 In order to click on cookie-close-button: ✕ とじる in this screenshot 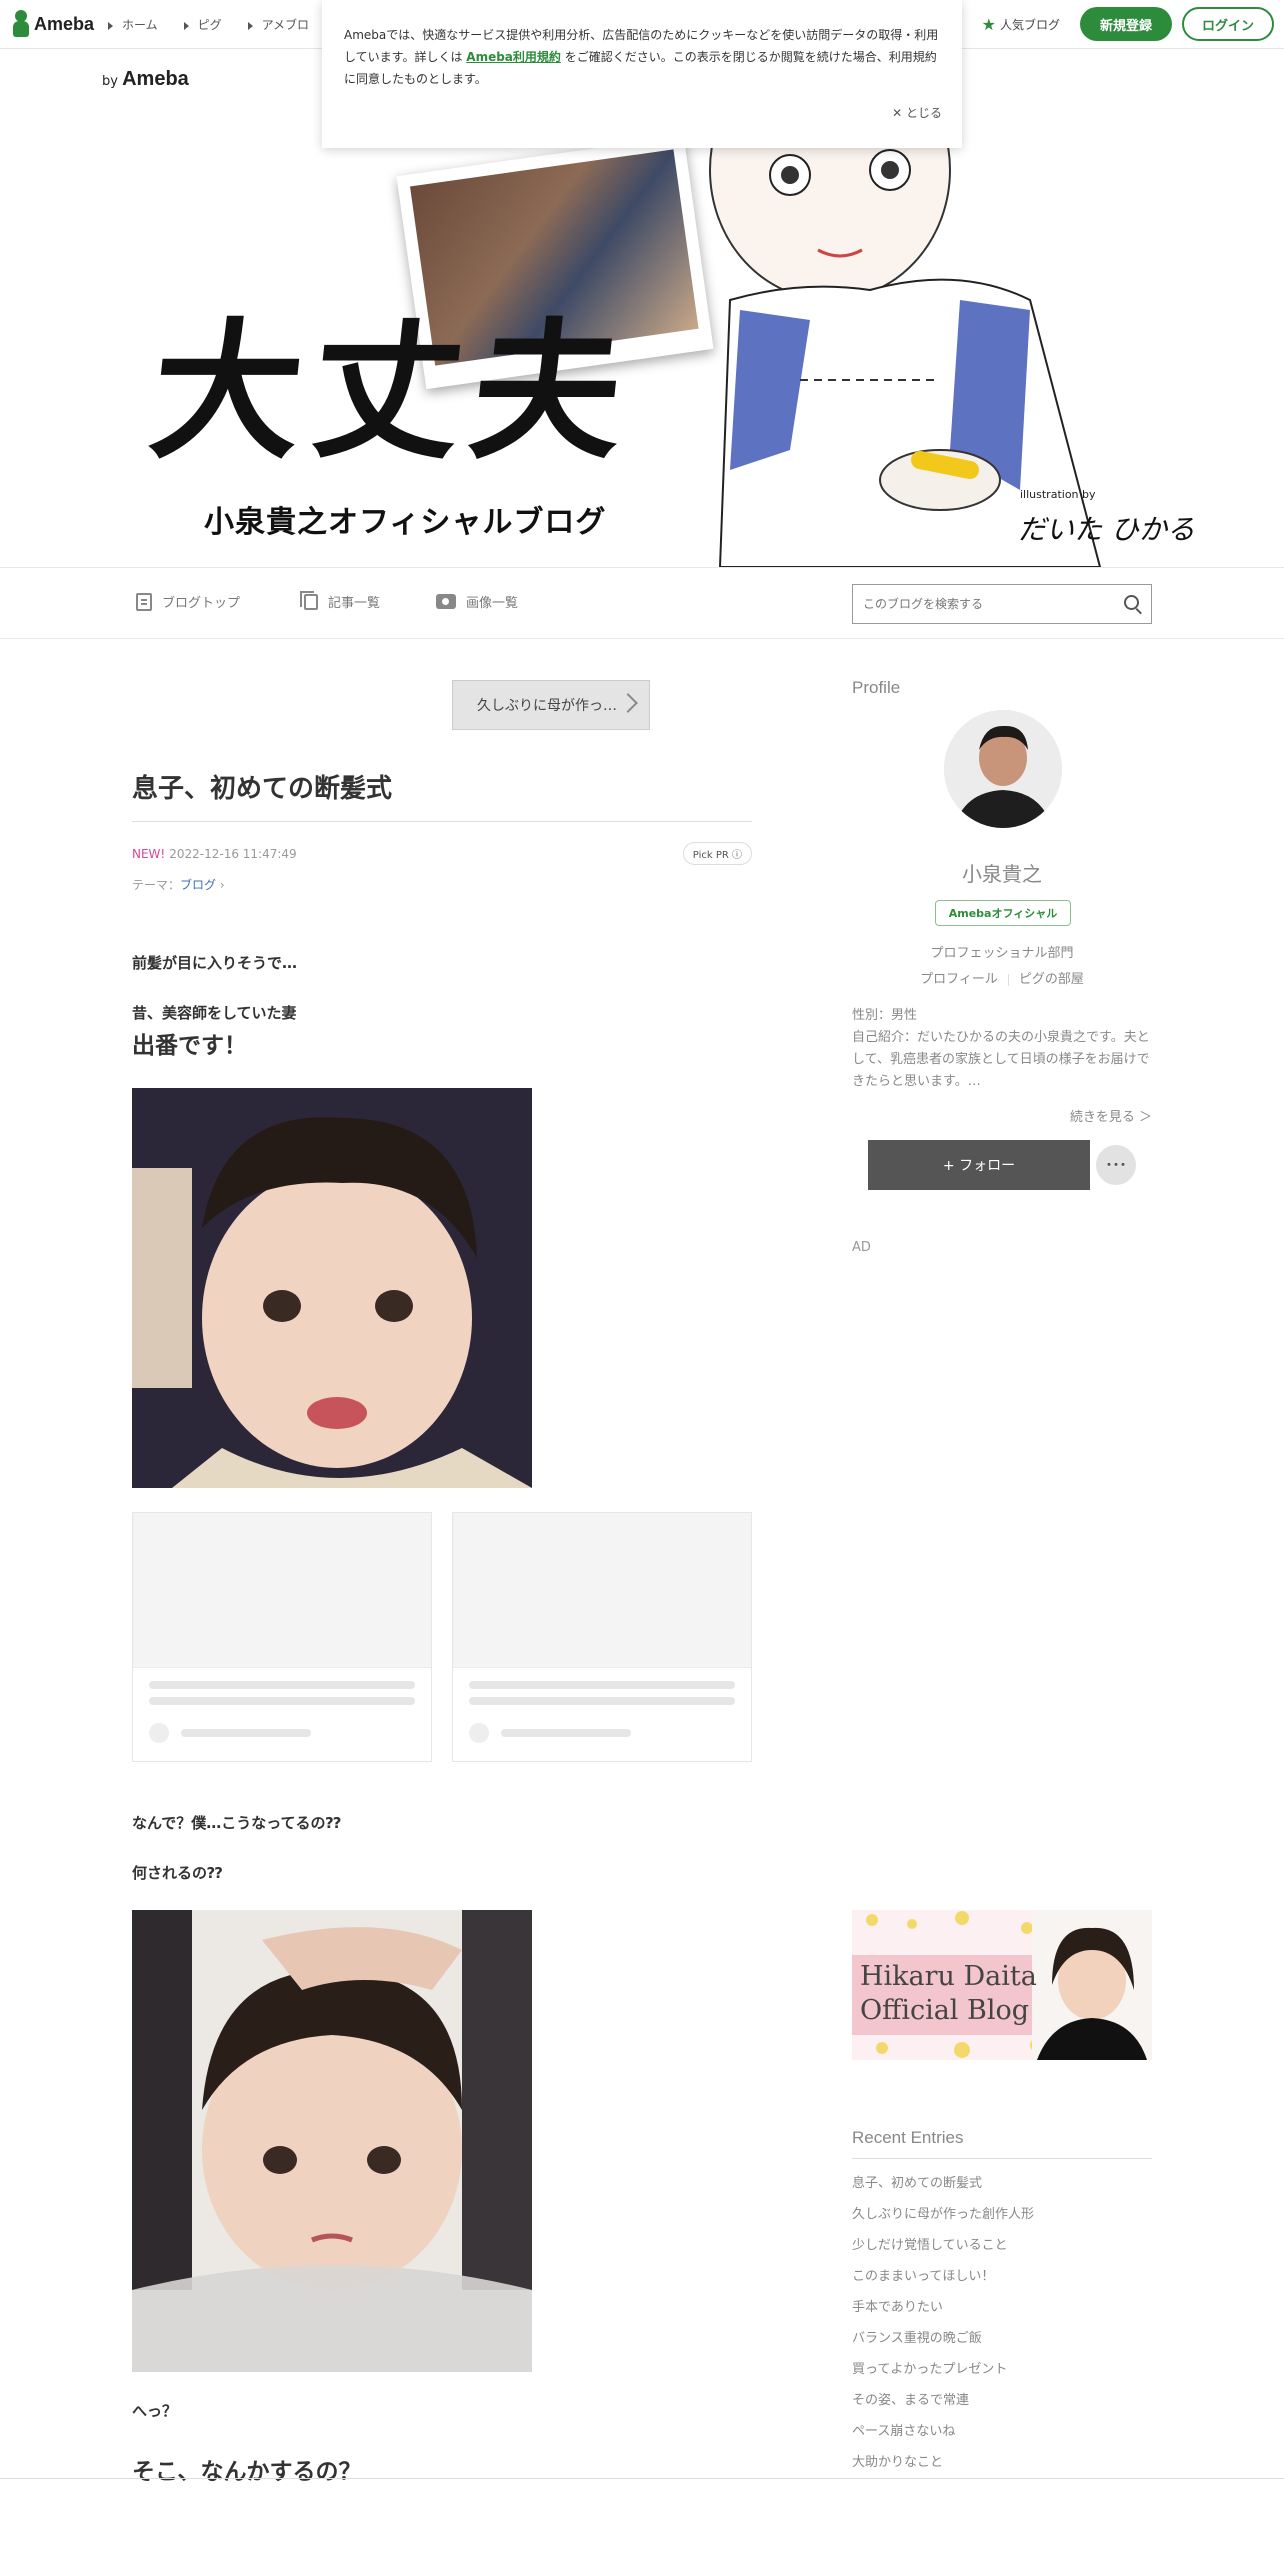, I will do `click(917, 113)`.